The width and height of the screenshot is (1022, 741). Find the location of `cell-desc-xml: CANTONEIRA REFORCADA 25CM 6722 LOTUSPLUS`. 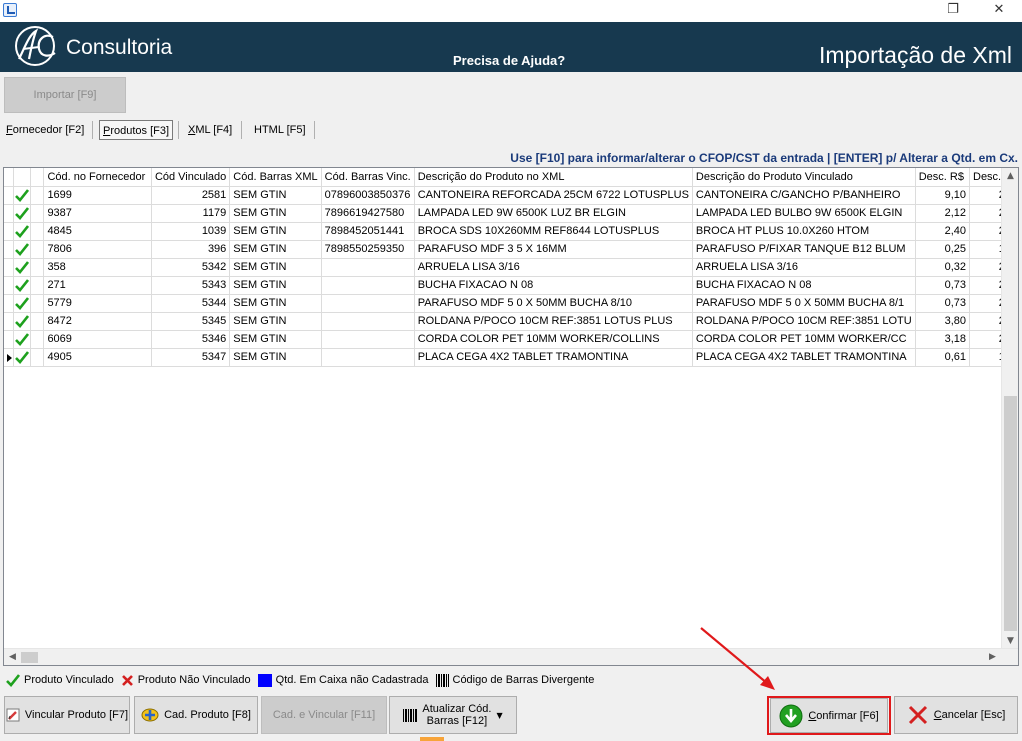

cell-desc-xml: CANTONEIRA REFORCADA 25CM 6722 LOTUSPLUS is located at coordinates (553, 195).